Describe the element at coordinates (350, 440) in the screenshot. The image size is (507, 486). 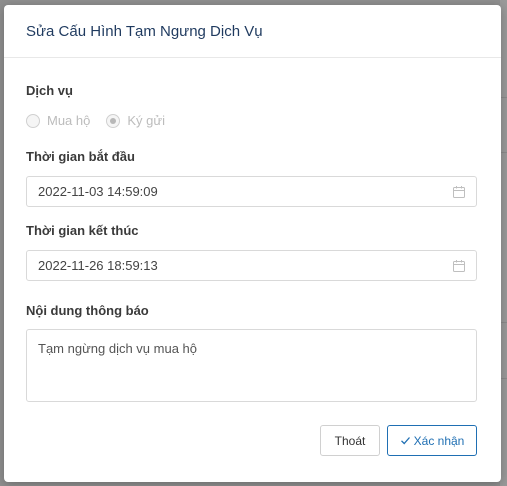
I see `cancel-button: Thoát` at that location.